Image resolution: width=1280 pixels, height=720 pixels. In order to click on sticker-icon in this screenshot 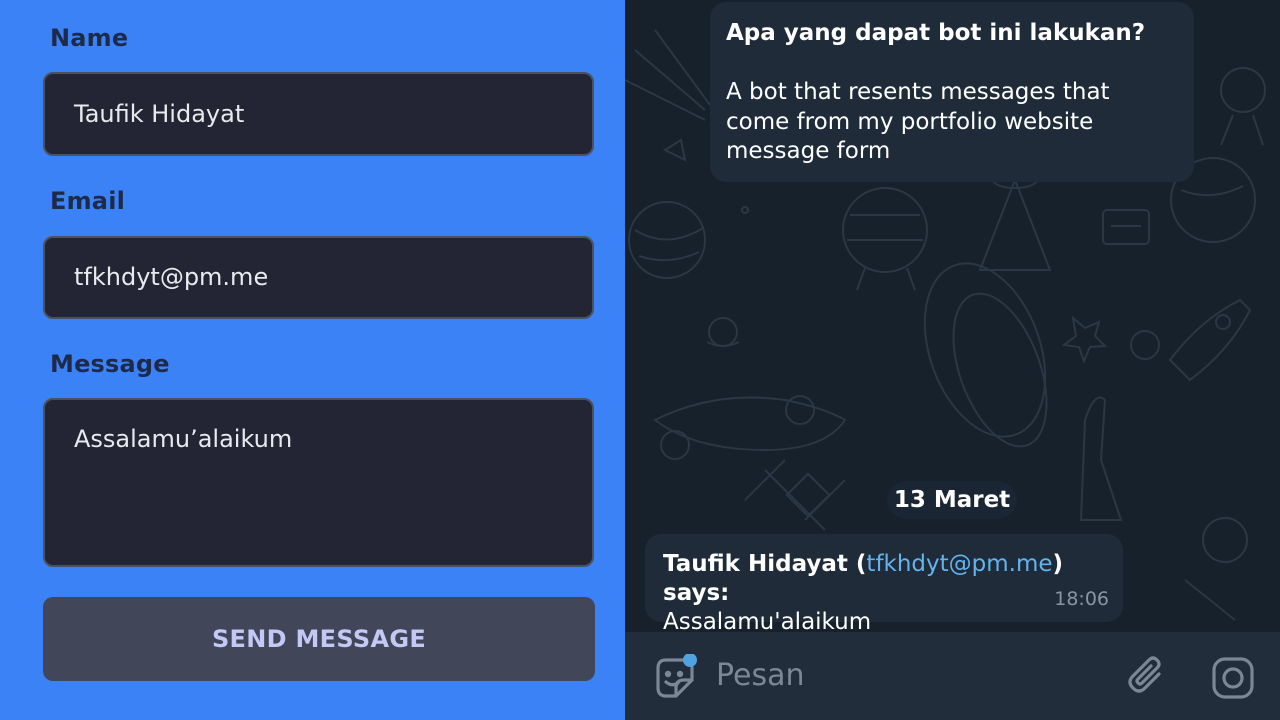, I will do `click(676, 675)`.